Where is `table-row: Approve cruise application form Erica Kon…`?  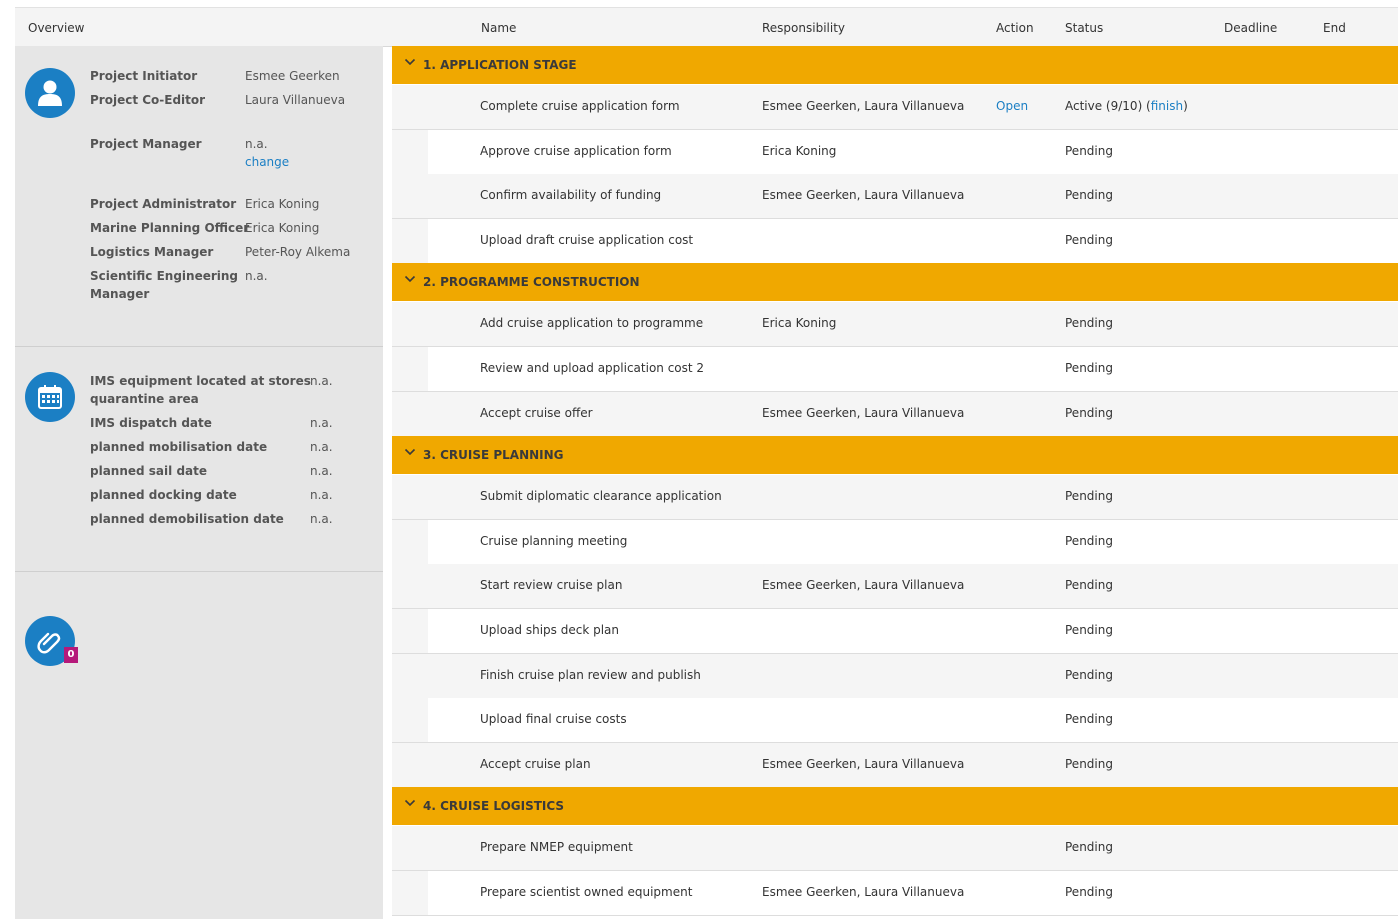
table-row: Approve cruise application form Erica Kon… is located at coordinates (895, 152).